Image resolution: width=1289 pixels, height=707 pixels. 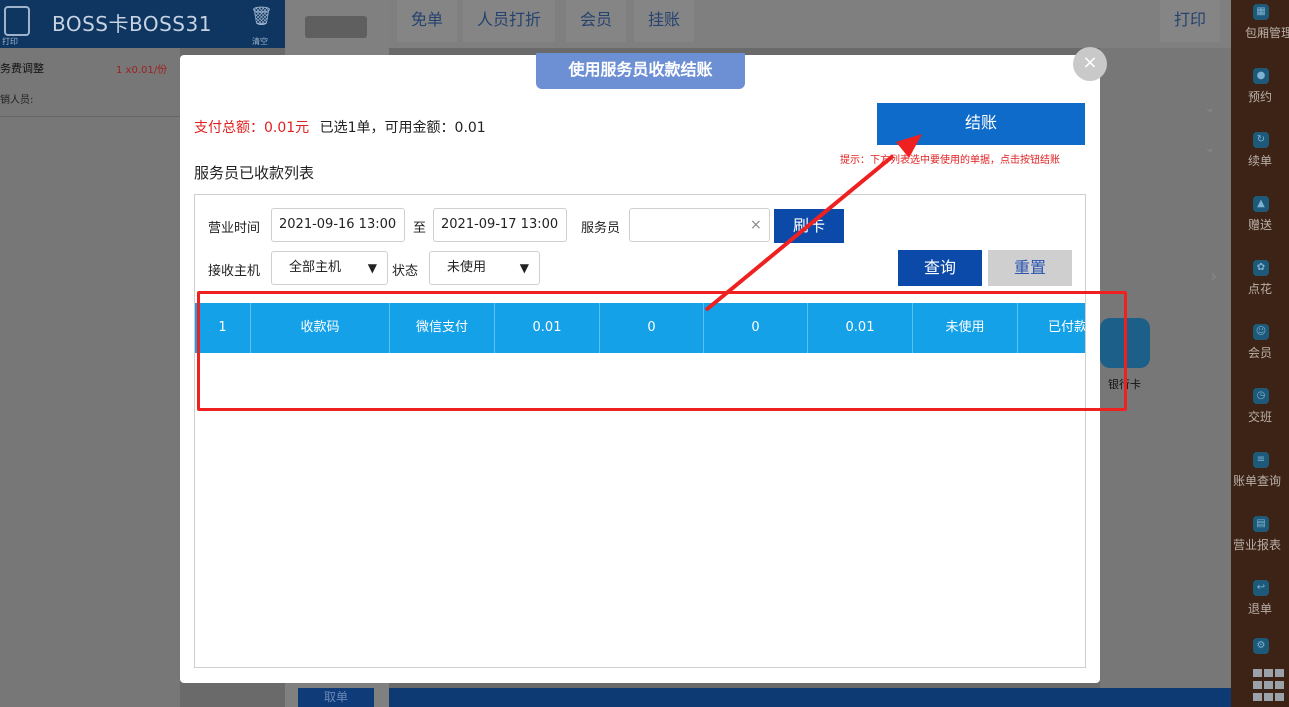 What do you see at coordinates (799, 233) in the screenshot?
I see `arrow-line` at bounding box center [799, 233].